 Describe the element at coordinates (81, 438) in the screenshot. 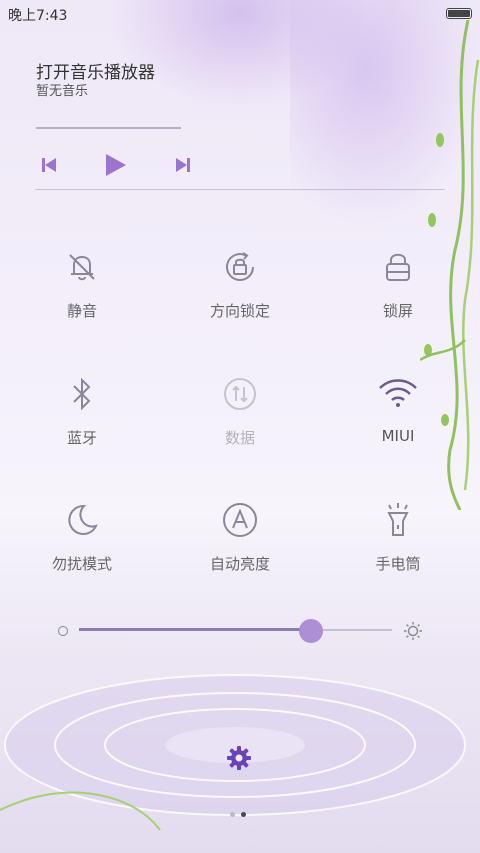

I see `toggle-bluetooth-label: 蓝牙` at that location.